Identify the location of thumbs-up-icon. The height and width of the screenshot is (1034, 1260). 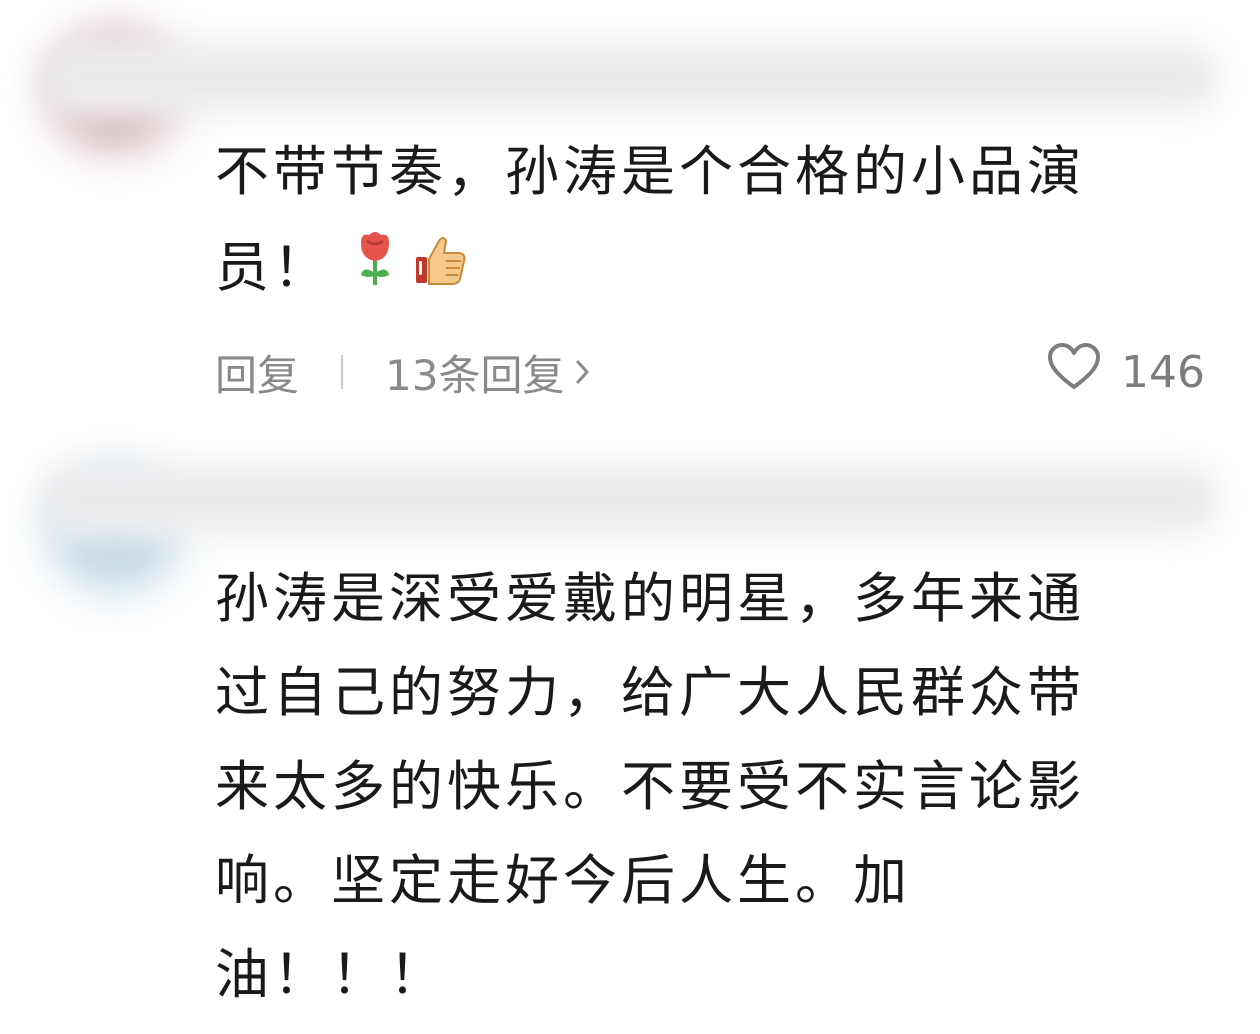
(441, 271).